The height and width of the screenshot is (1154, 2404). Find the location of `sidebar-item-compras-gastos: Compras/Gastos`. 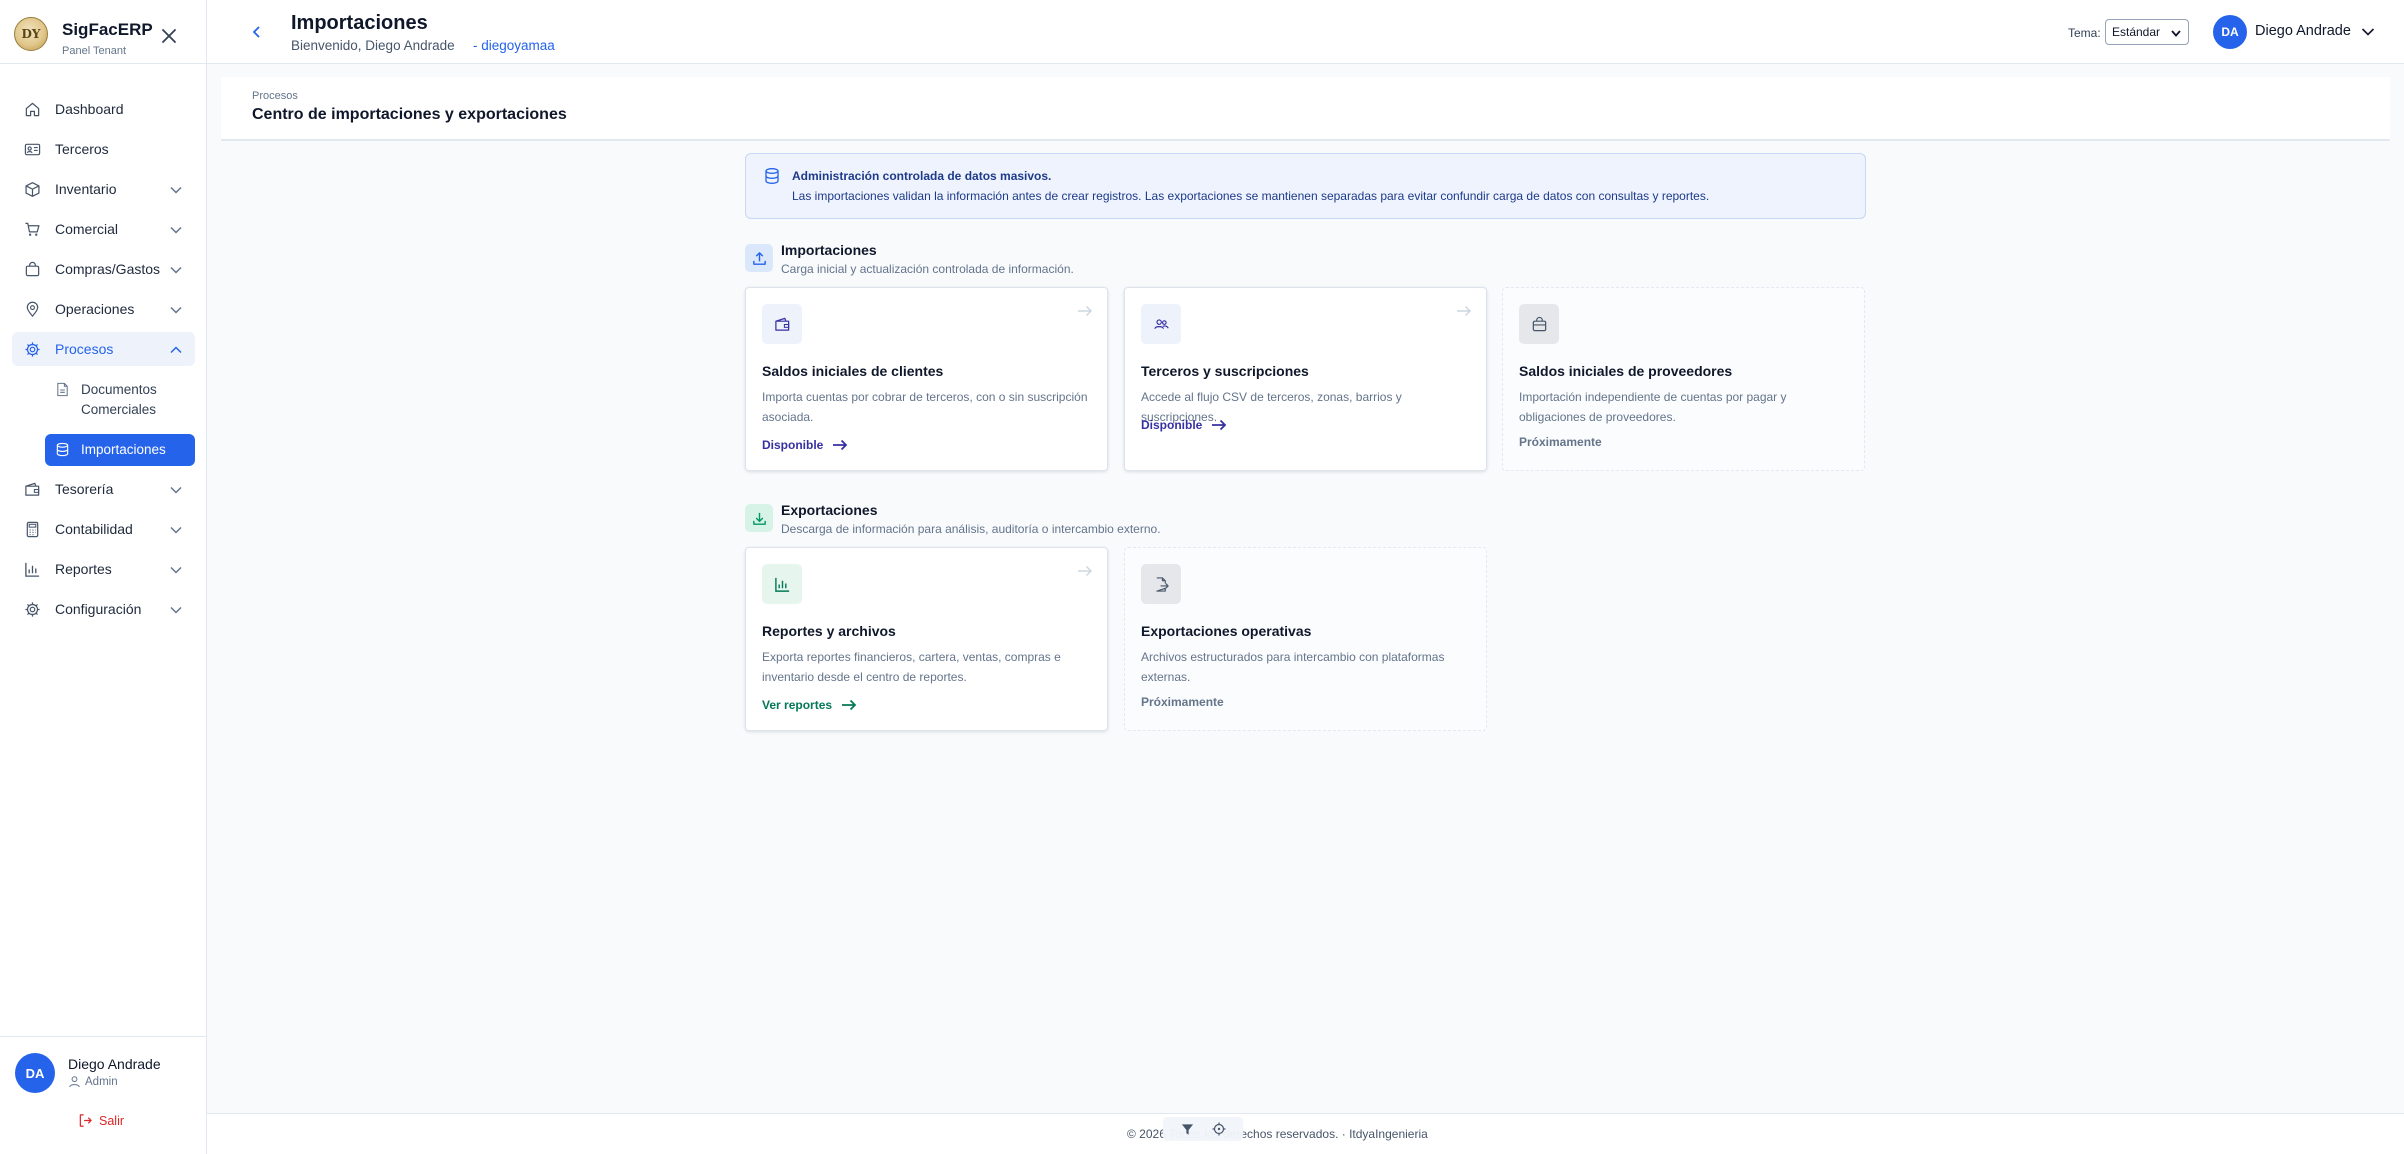

sidebar-item-compras-gastos: Compras/Gastos is located at coordinates (103, 269).